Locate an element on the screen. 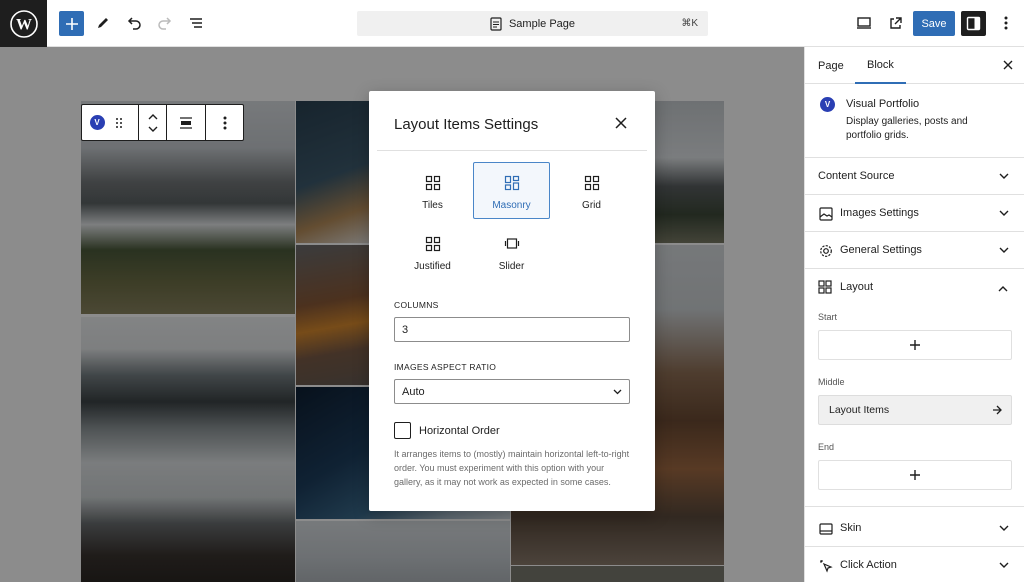 The height and width of the screenshot is (582, 1024). cursor-click-icon is located at coordinates (826, 566).